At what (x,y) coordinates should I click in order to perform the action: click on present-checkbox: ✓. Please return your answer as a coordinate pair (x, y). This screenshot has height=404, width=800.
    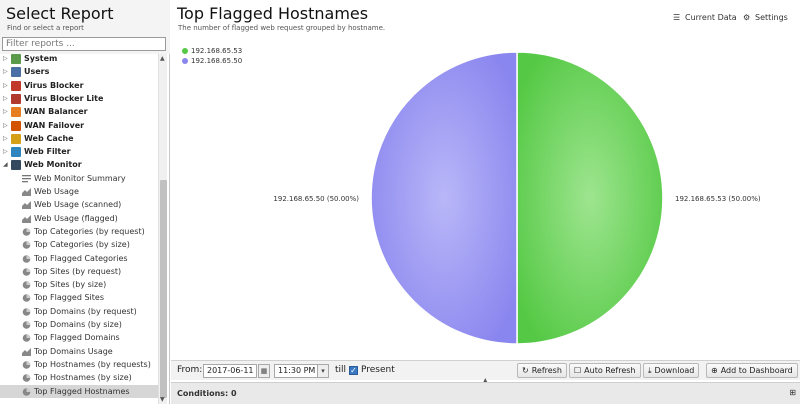
    Looking at the image, I should click on (353, 370).